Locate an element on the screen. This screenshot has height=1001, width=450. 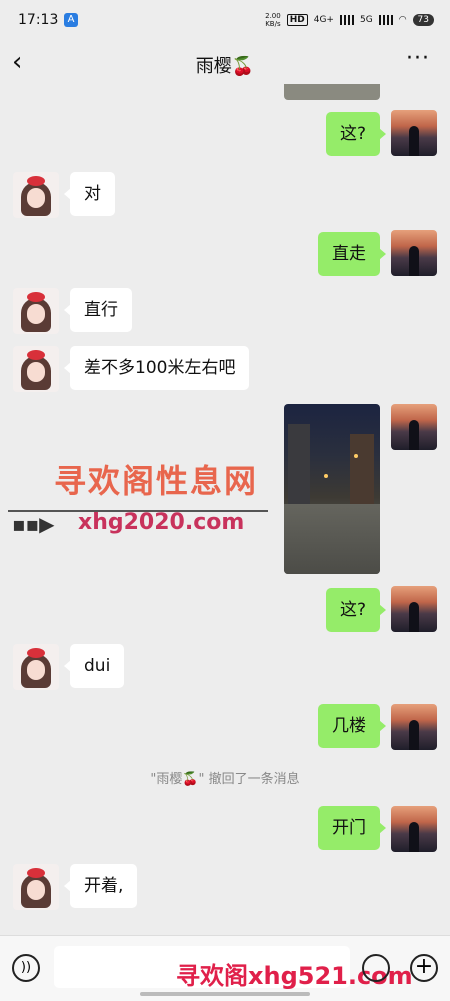
chat-header: ‹ 雨樱🍒 ··· is located at coordinates (225, 63).